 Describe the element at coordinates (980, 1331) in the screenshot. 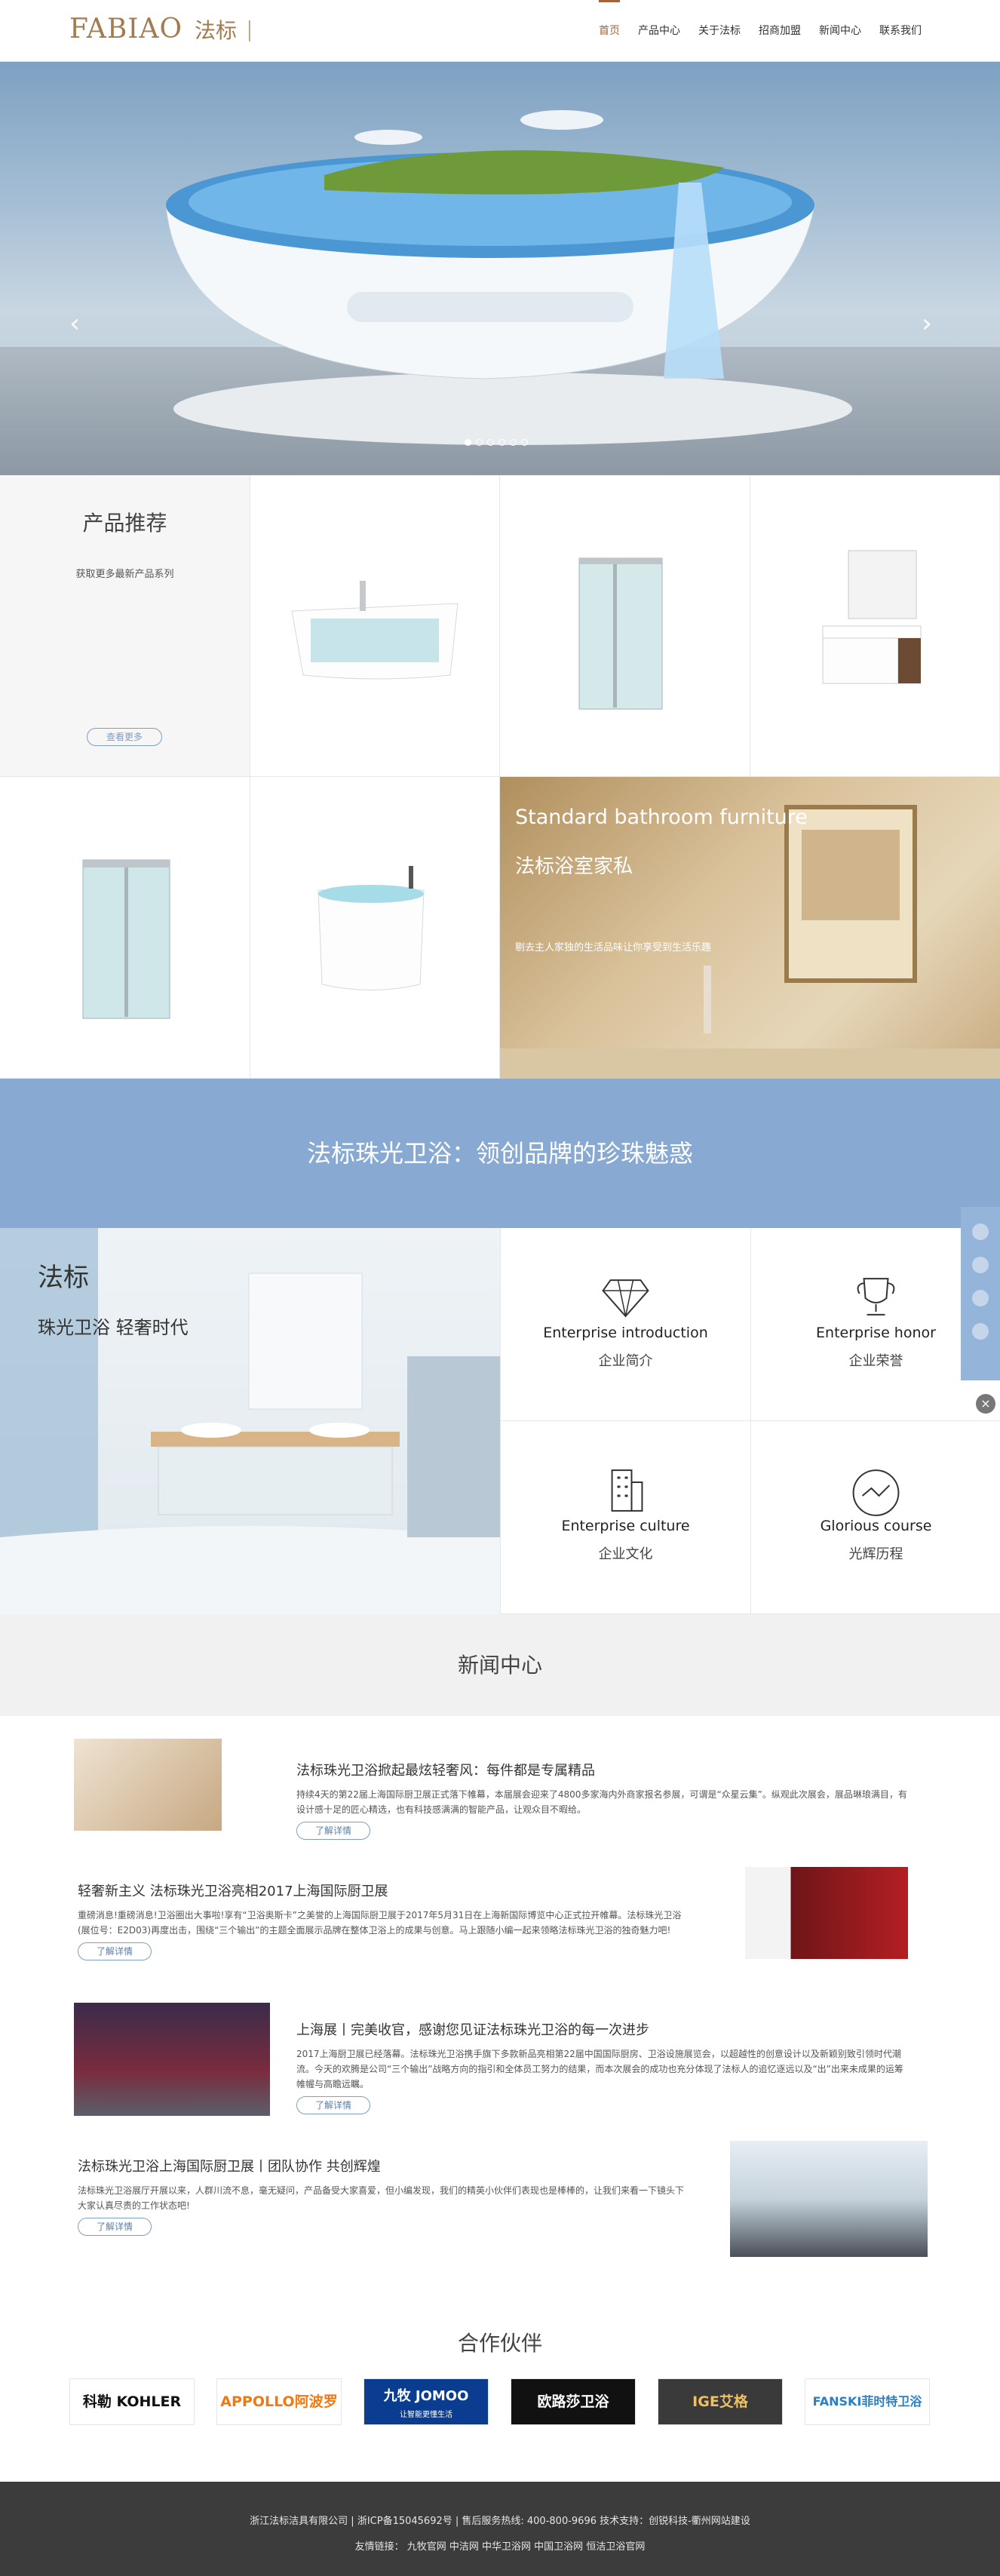

I see `back-to-top-icon` at that location.